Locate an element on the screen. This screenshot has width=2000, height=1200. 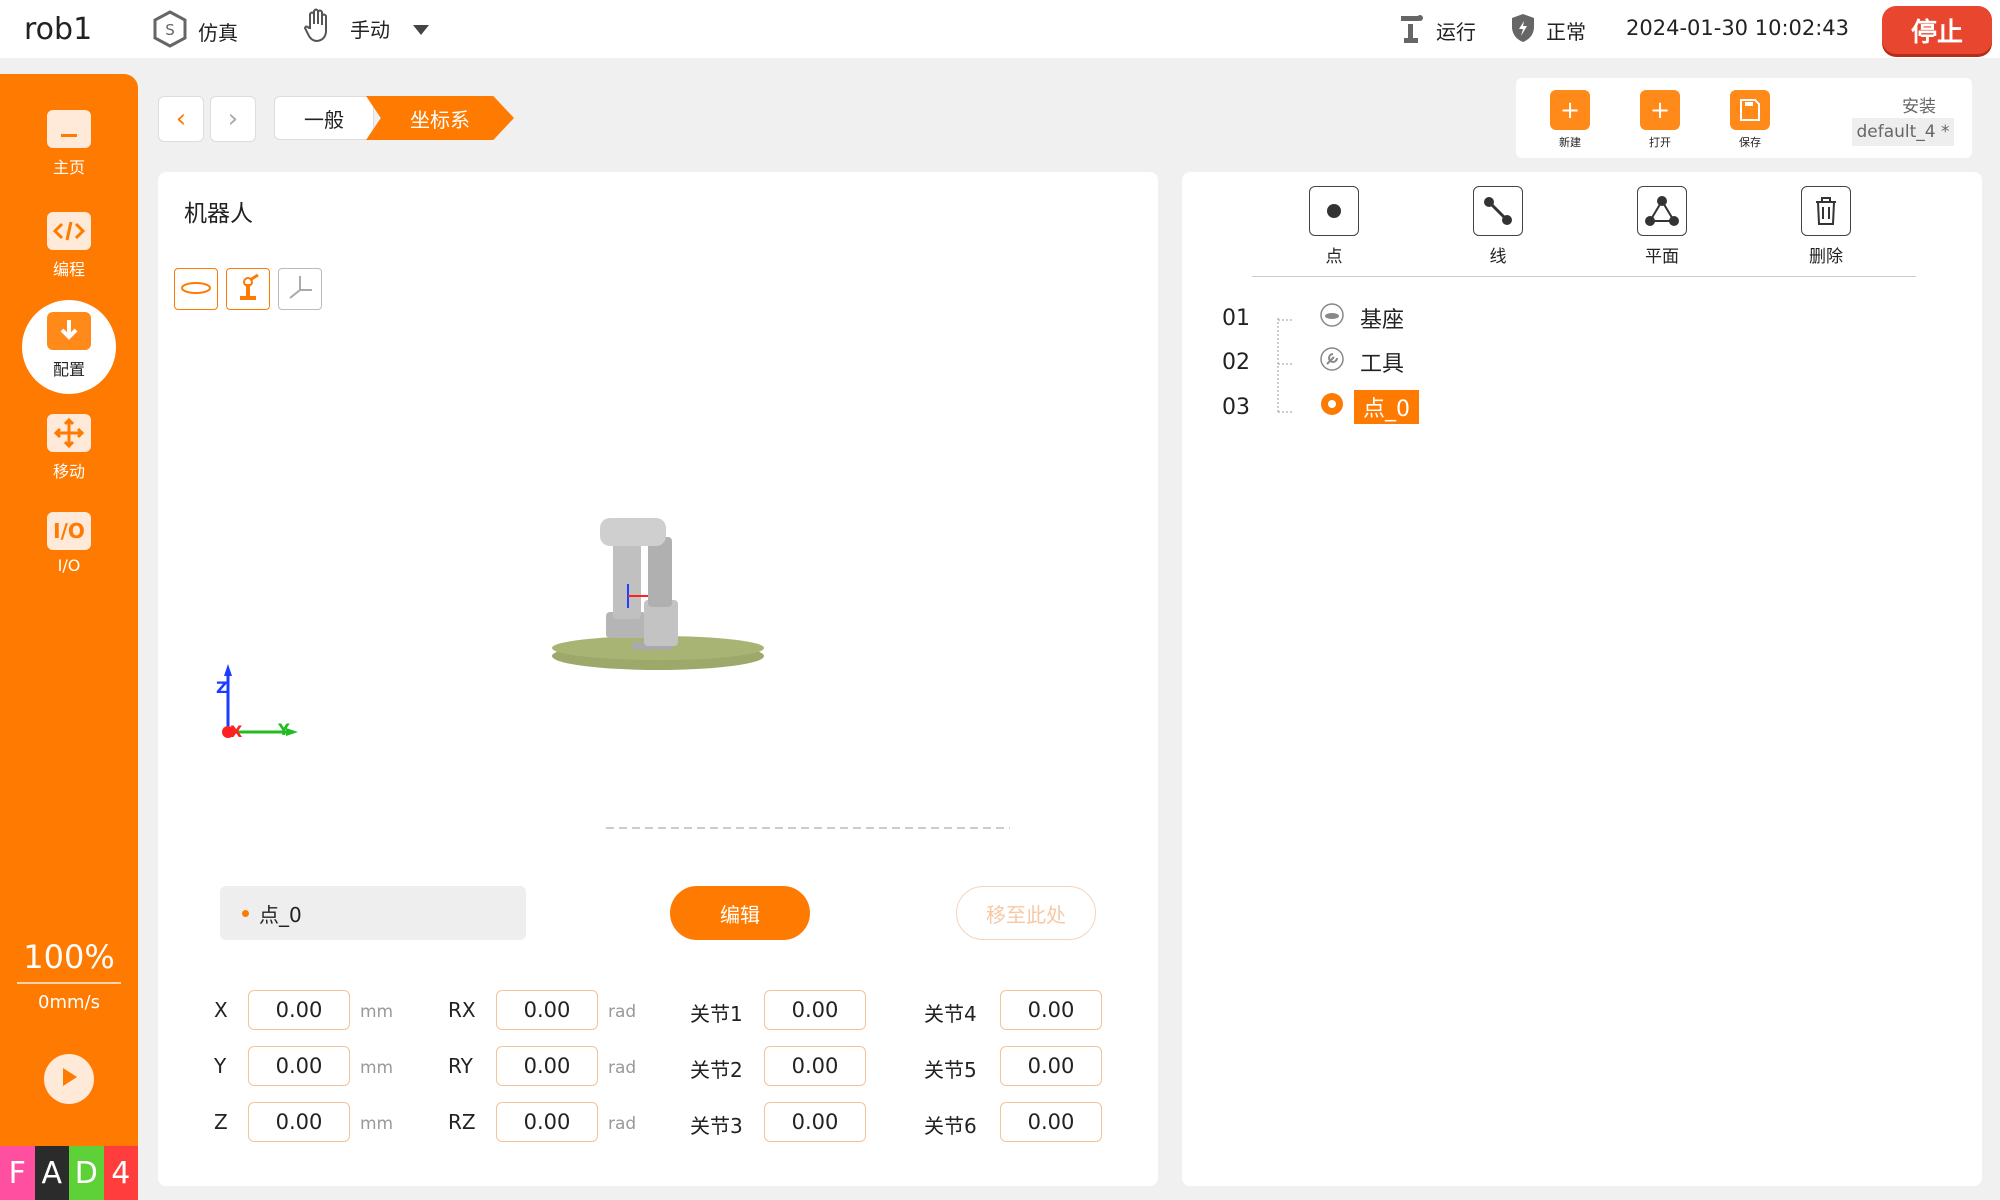
sidebar-item-label: 移动 is located at coordinates (68, 471).